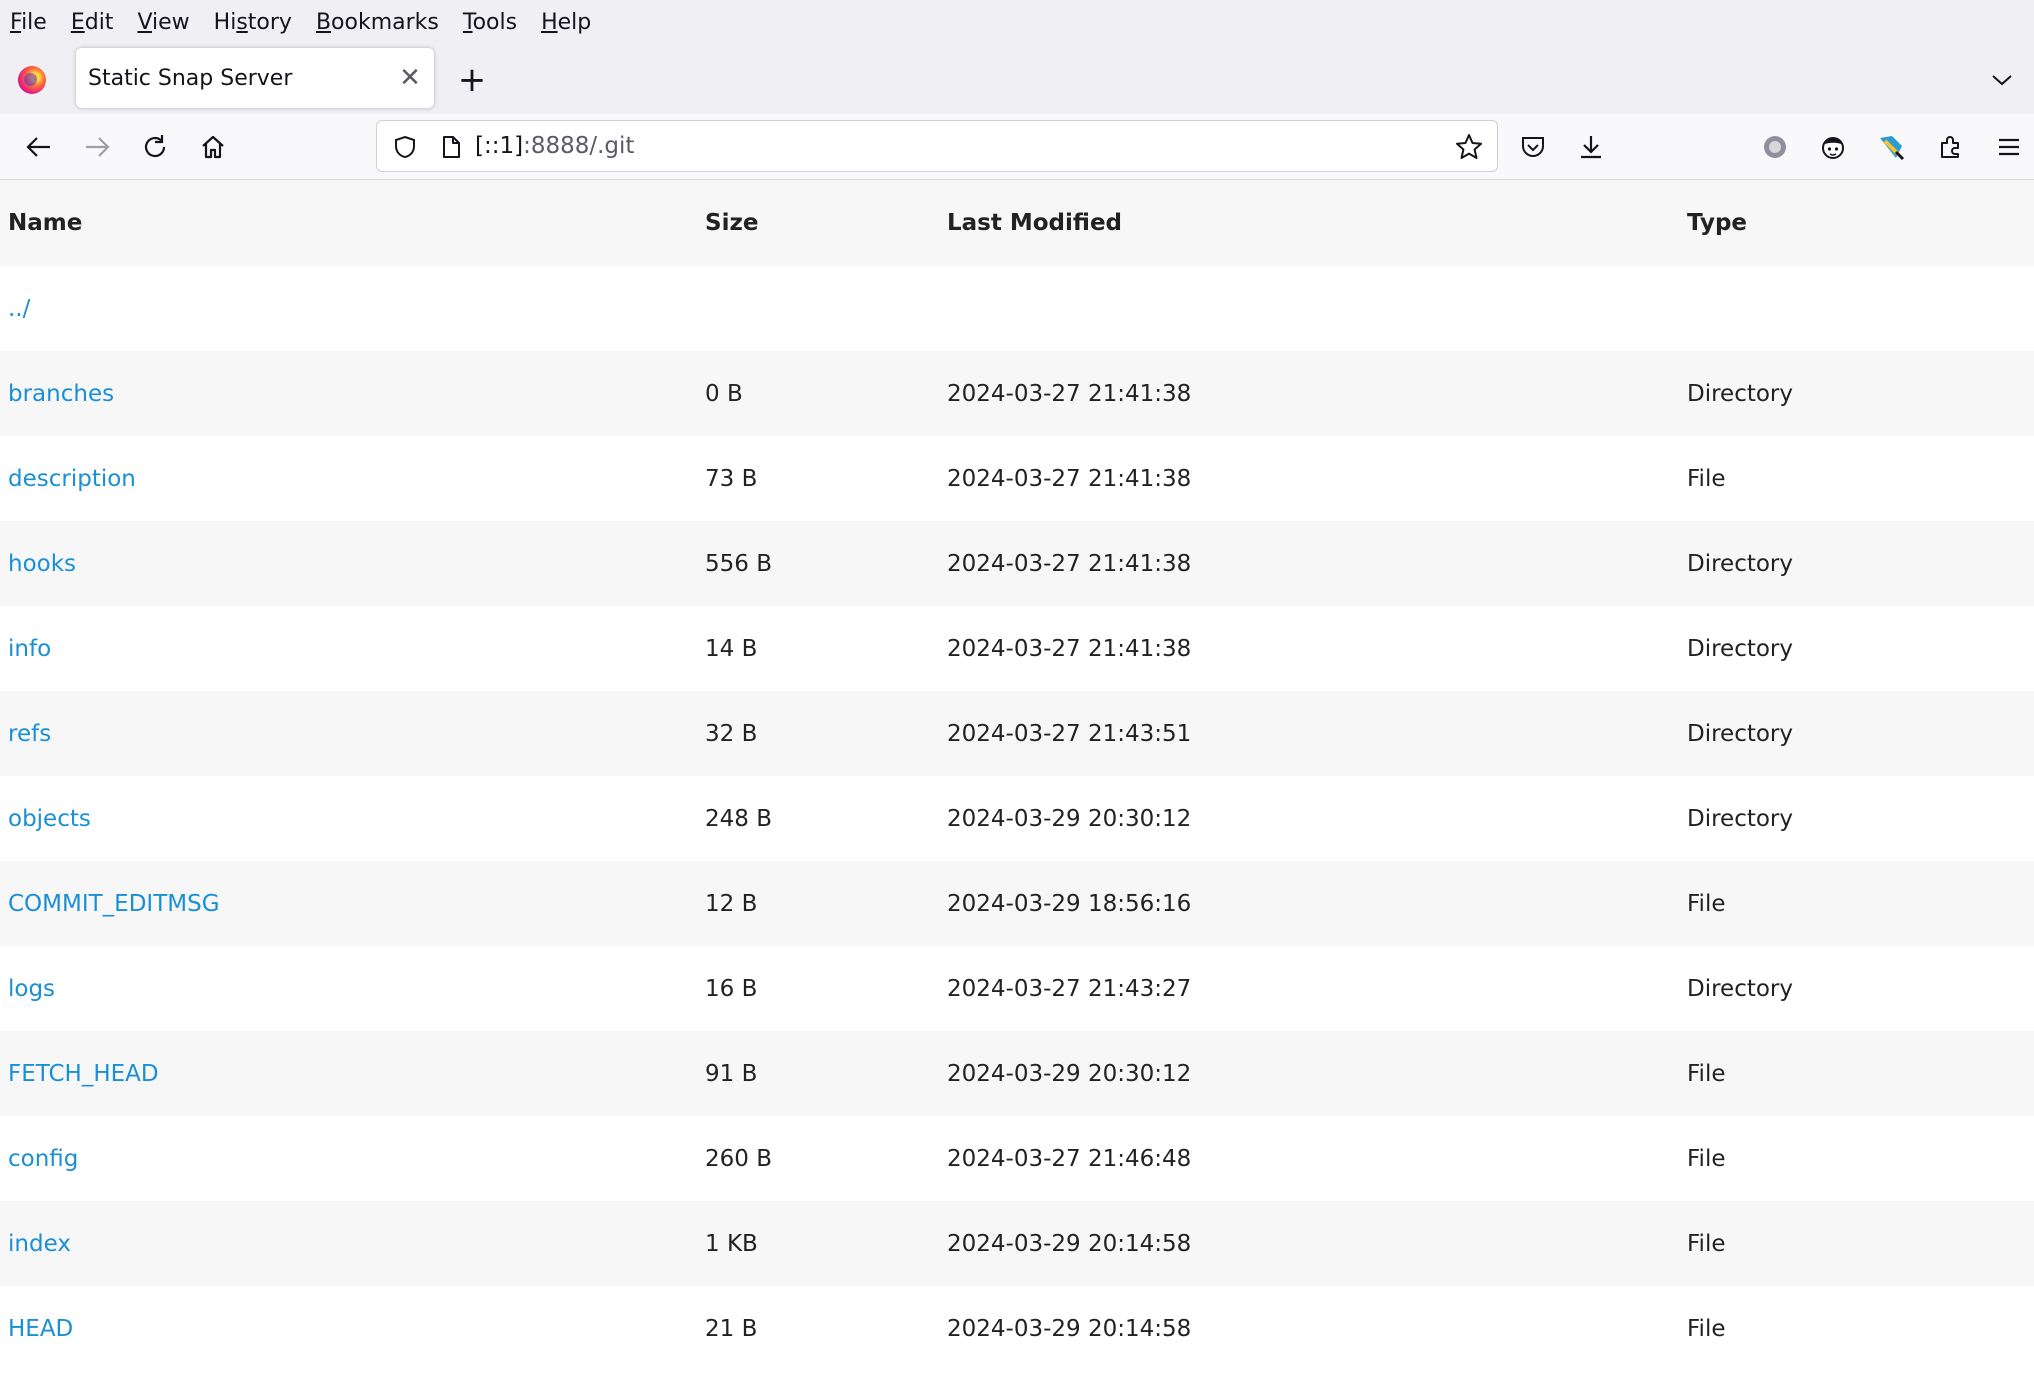 The width and height of the screenshot is (2034, 1388). I want to click on file-link: logs, so click(31, 989).